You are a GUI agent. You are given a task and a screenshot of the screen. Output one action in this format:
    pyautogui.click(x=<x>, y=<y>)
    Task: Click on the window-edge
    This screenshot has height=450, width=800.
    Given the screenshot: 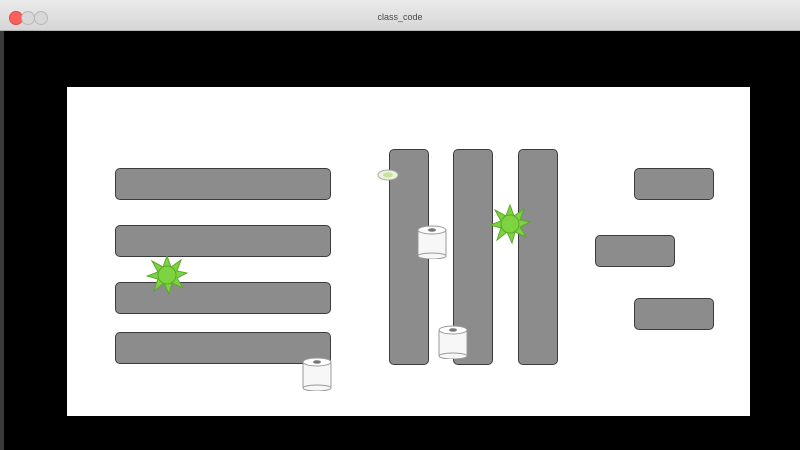 What is the action you would take?
    pyautogui.click(x=2, y=240)
    